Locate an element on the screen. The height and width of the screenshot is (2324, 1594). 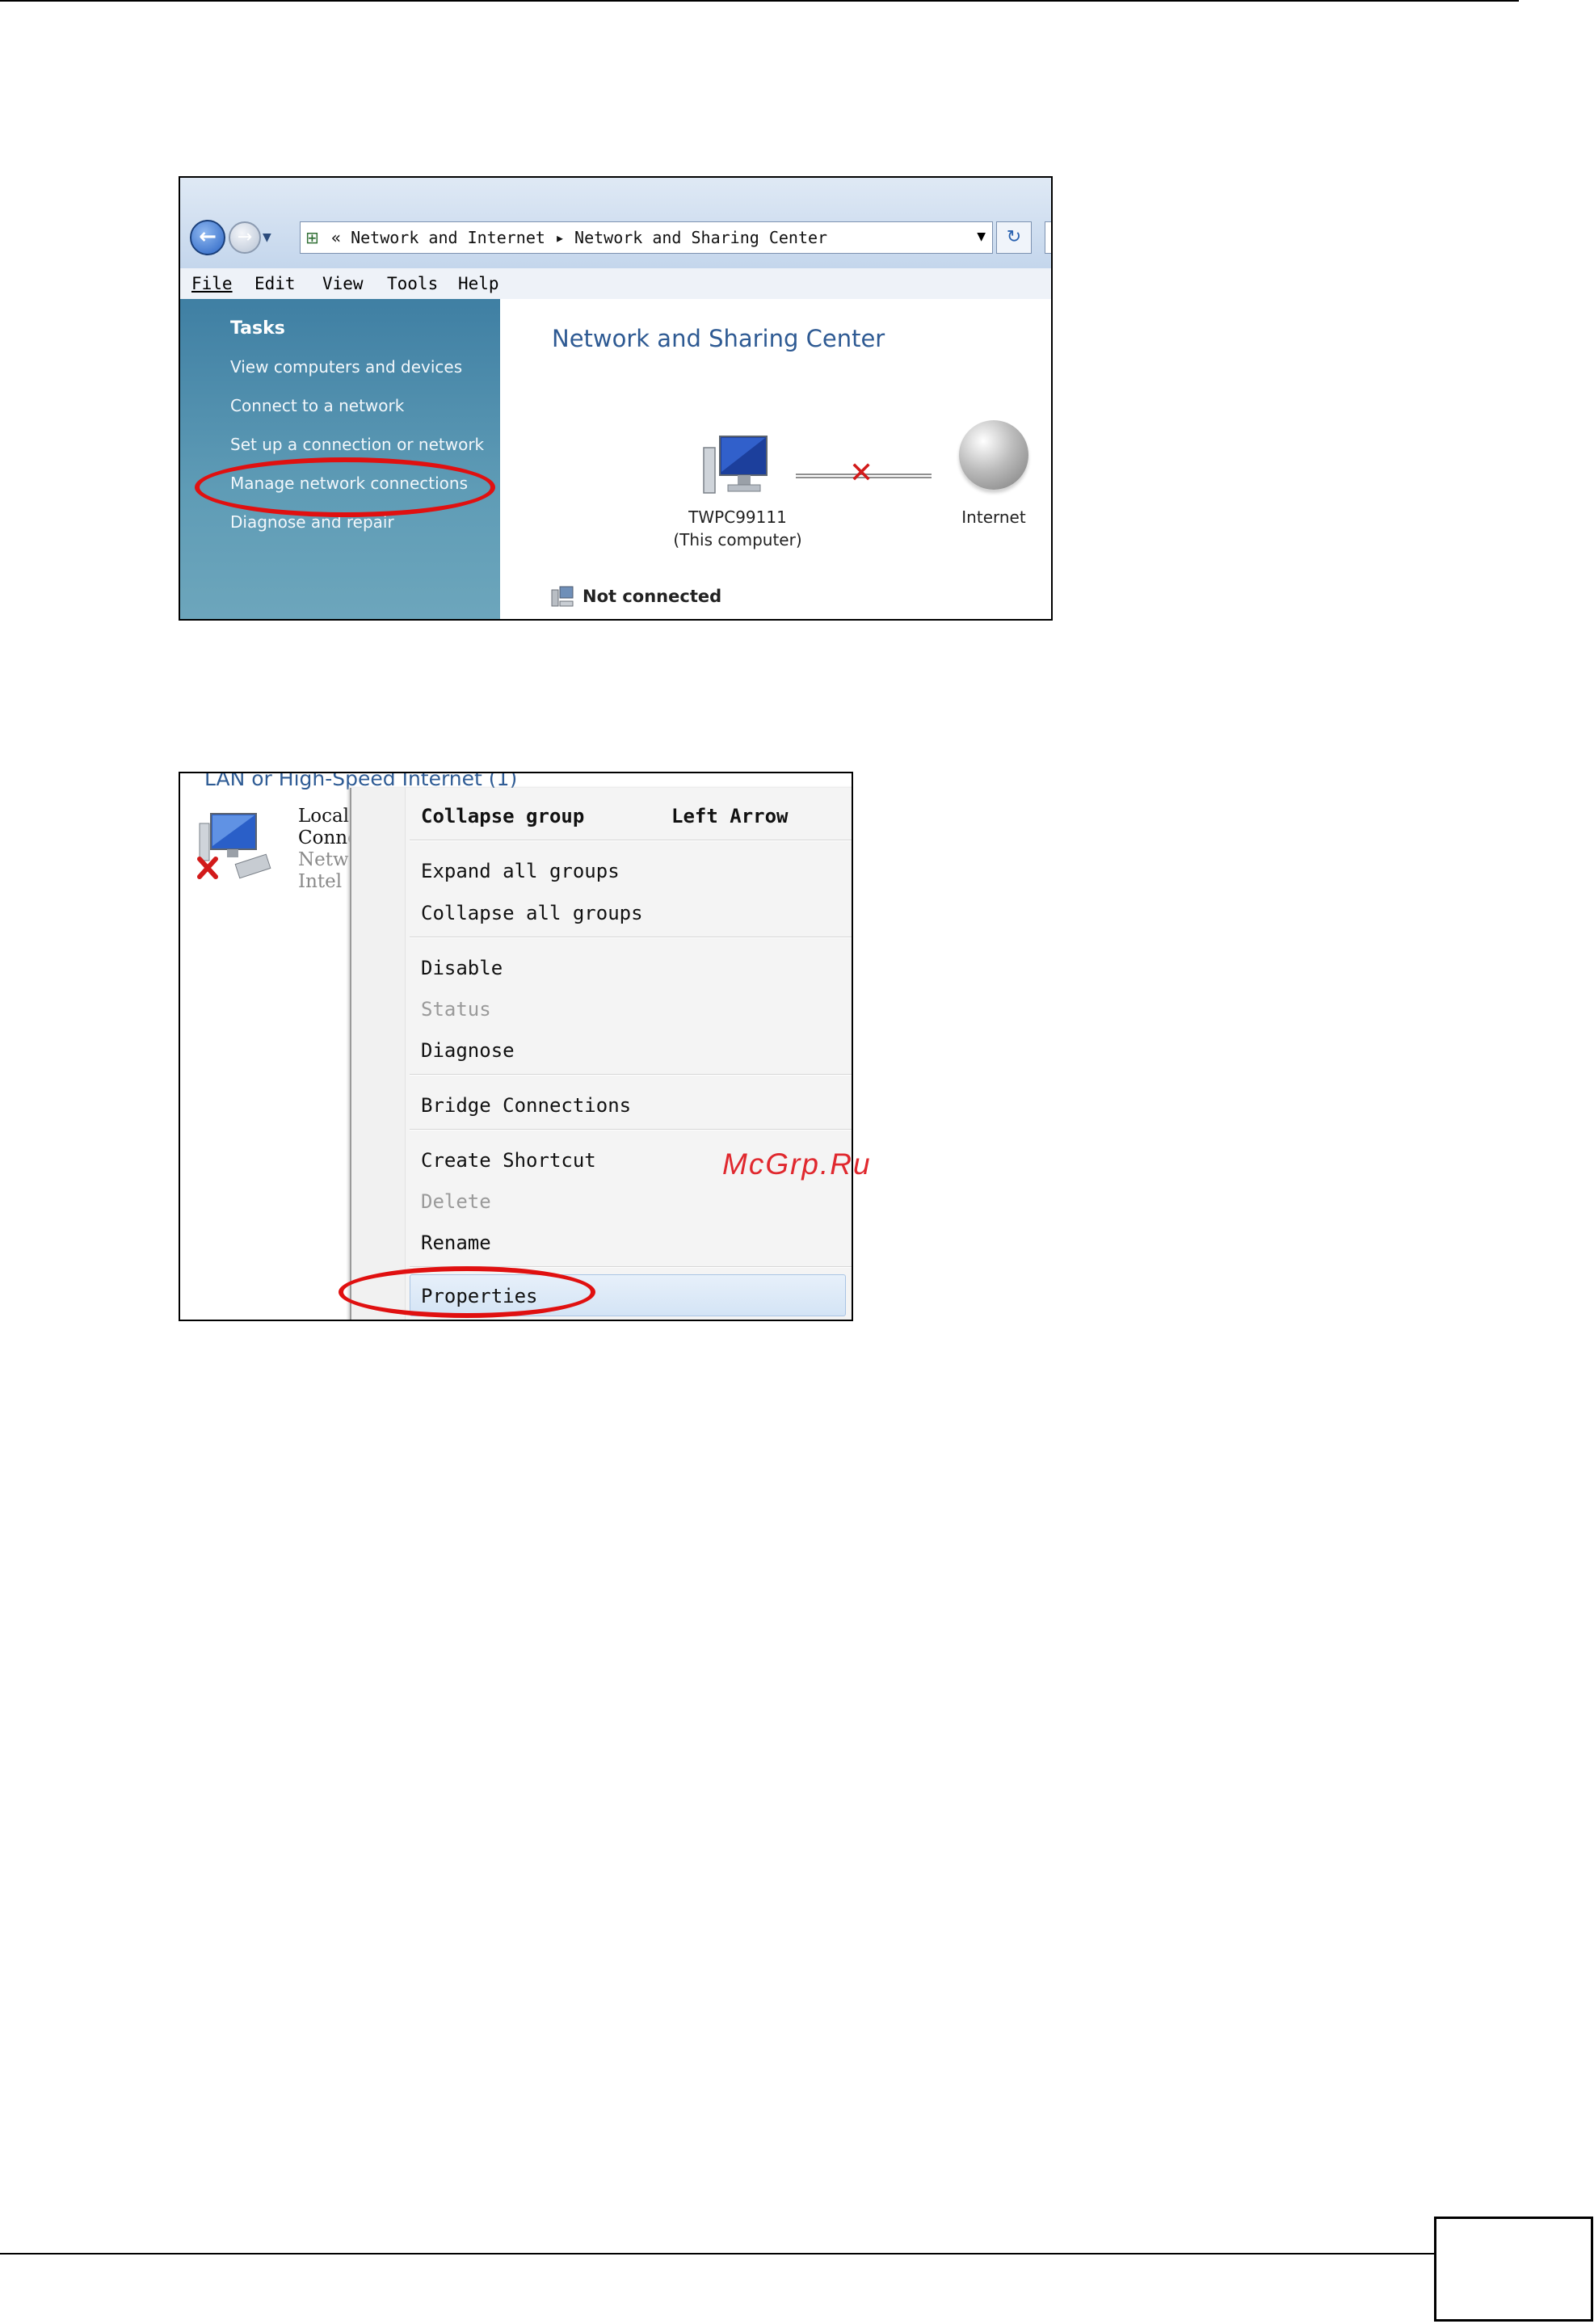
forward-button: → is located at coordinates (245, 237).